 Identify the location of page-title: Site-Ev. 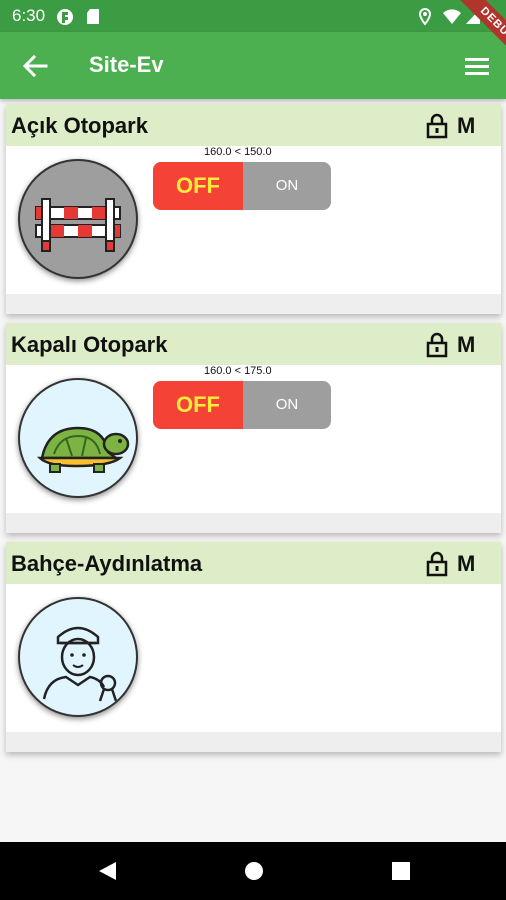
(126, 64).